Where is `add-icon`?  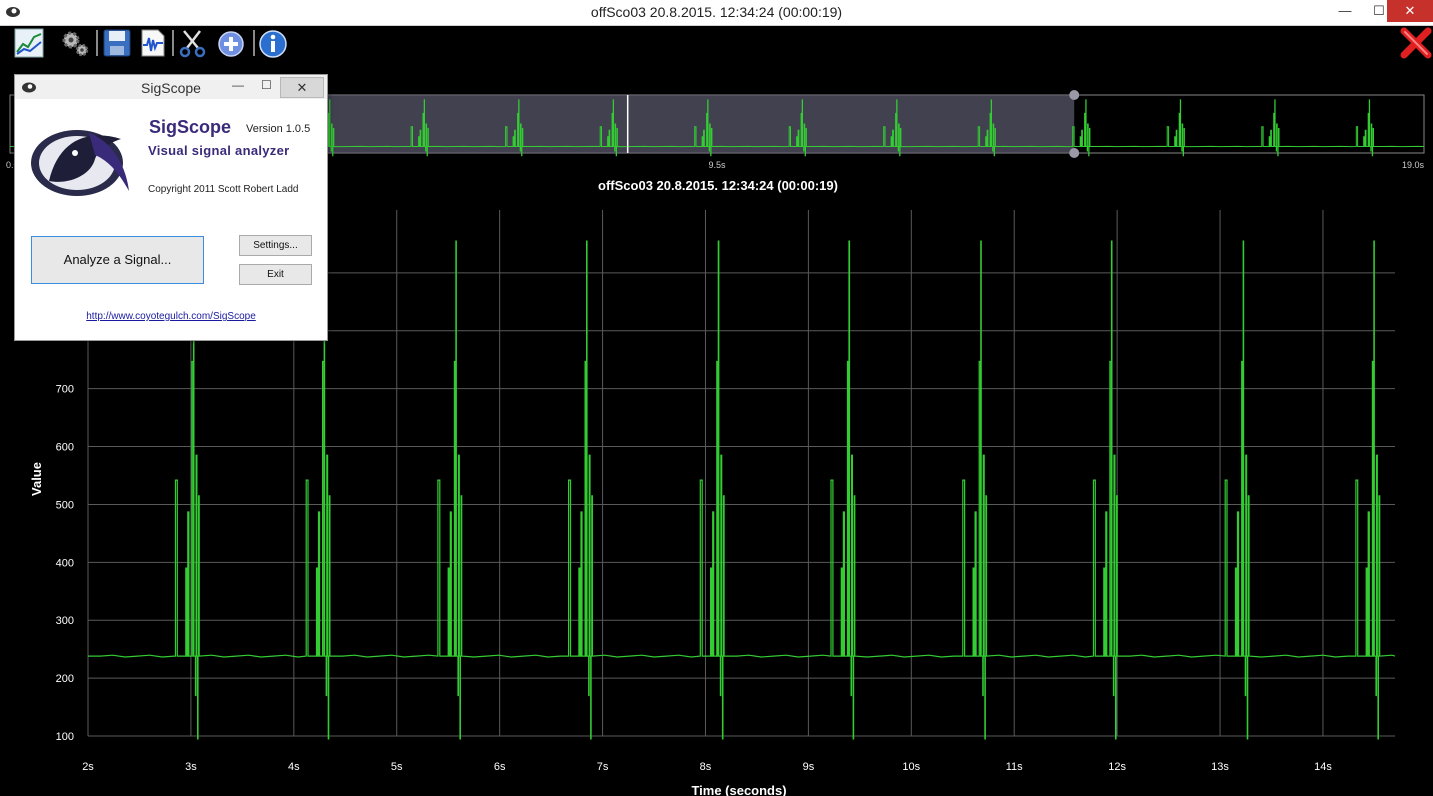 add-icon is located at coordinates (231, 43).